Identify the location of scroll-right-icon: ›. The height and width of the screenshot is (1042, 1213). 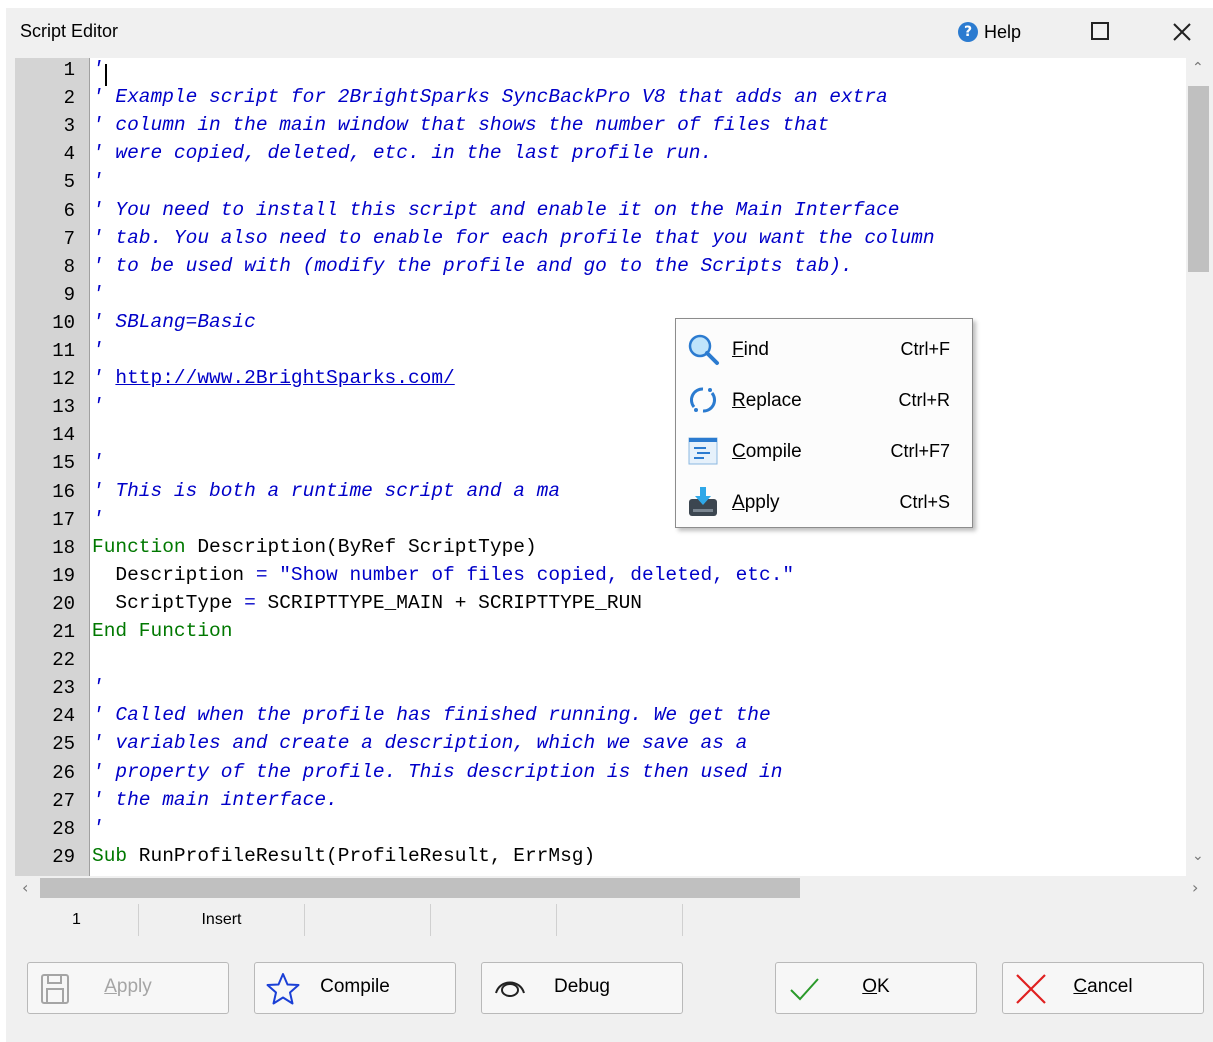
(1195, 887).